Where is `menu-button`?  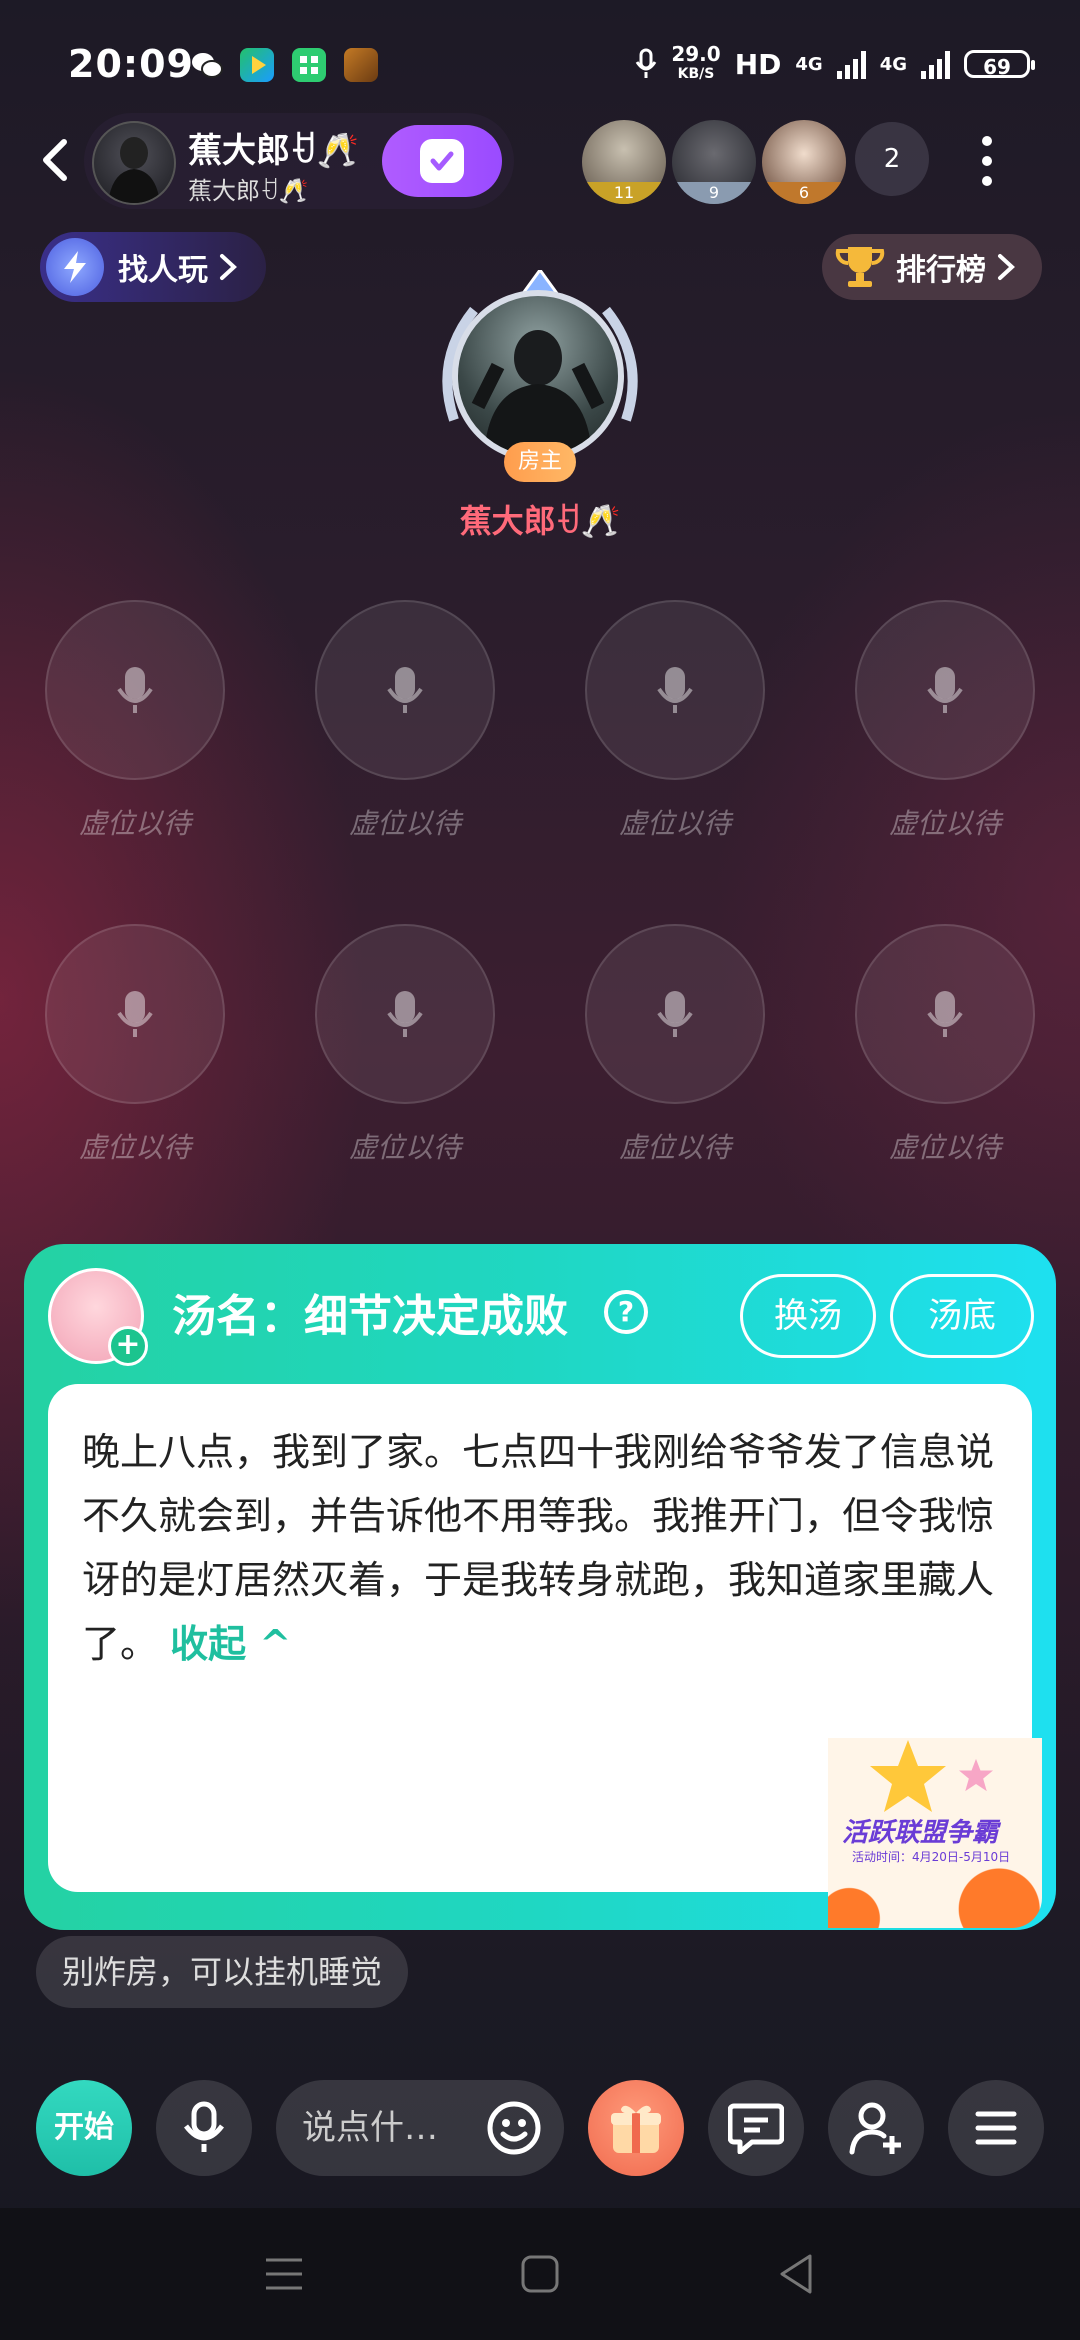 menu-button is located at coordinates (996, 2128).